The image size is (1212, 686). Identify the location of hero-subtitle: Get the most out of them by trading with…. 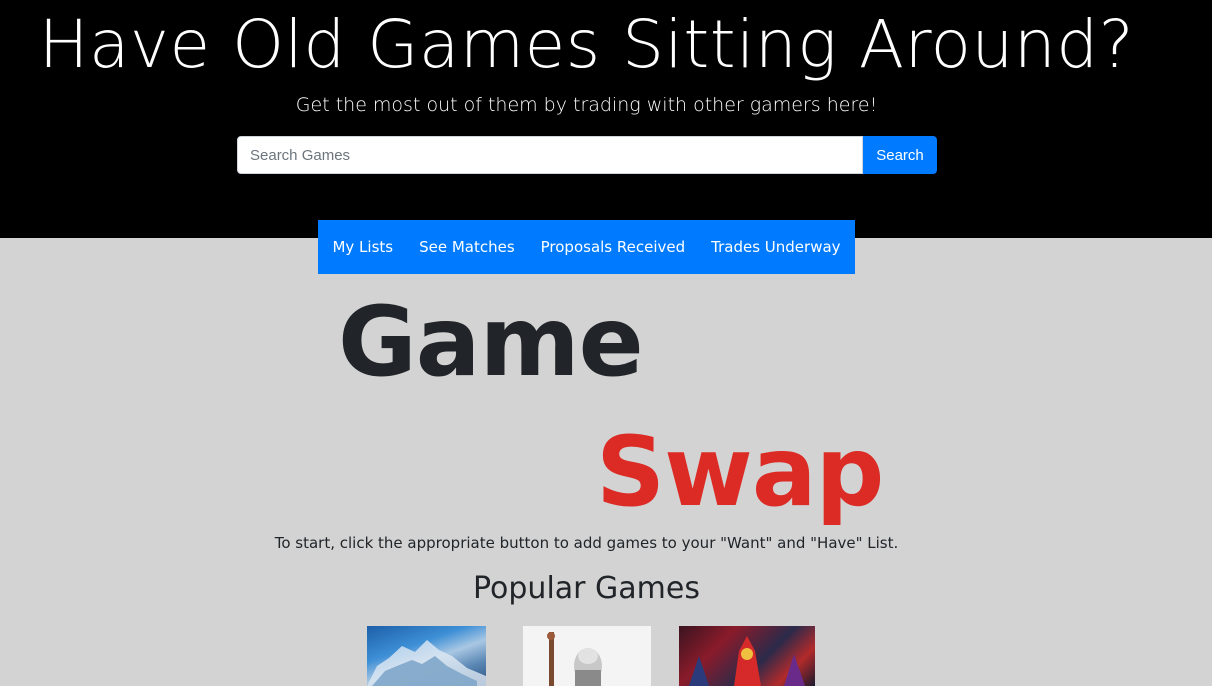
(586, 105).